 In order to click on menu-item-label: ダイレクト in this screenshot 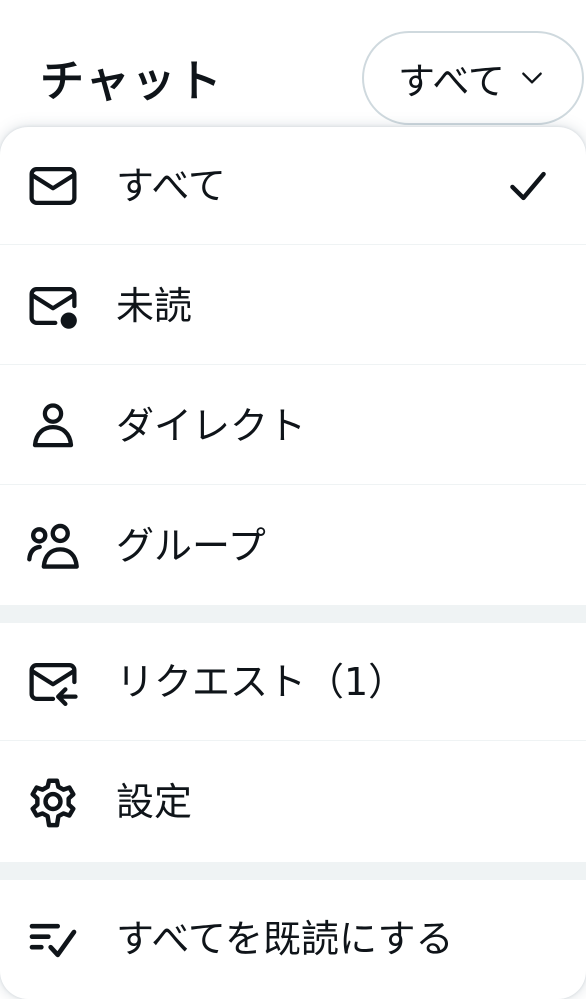, I will do `click(211, 425)`.